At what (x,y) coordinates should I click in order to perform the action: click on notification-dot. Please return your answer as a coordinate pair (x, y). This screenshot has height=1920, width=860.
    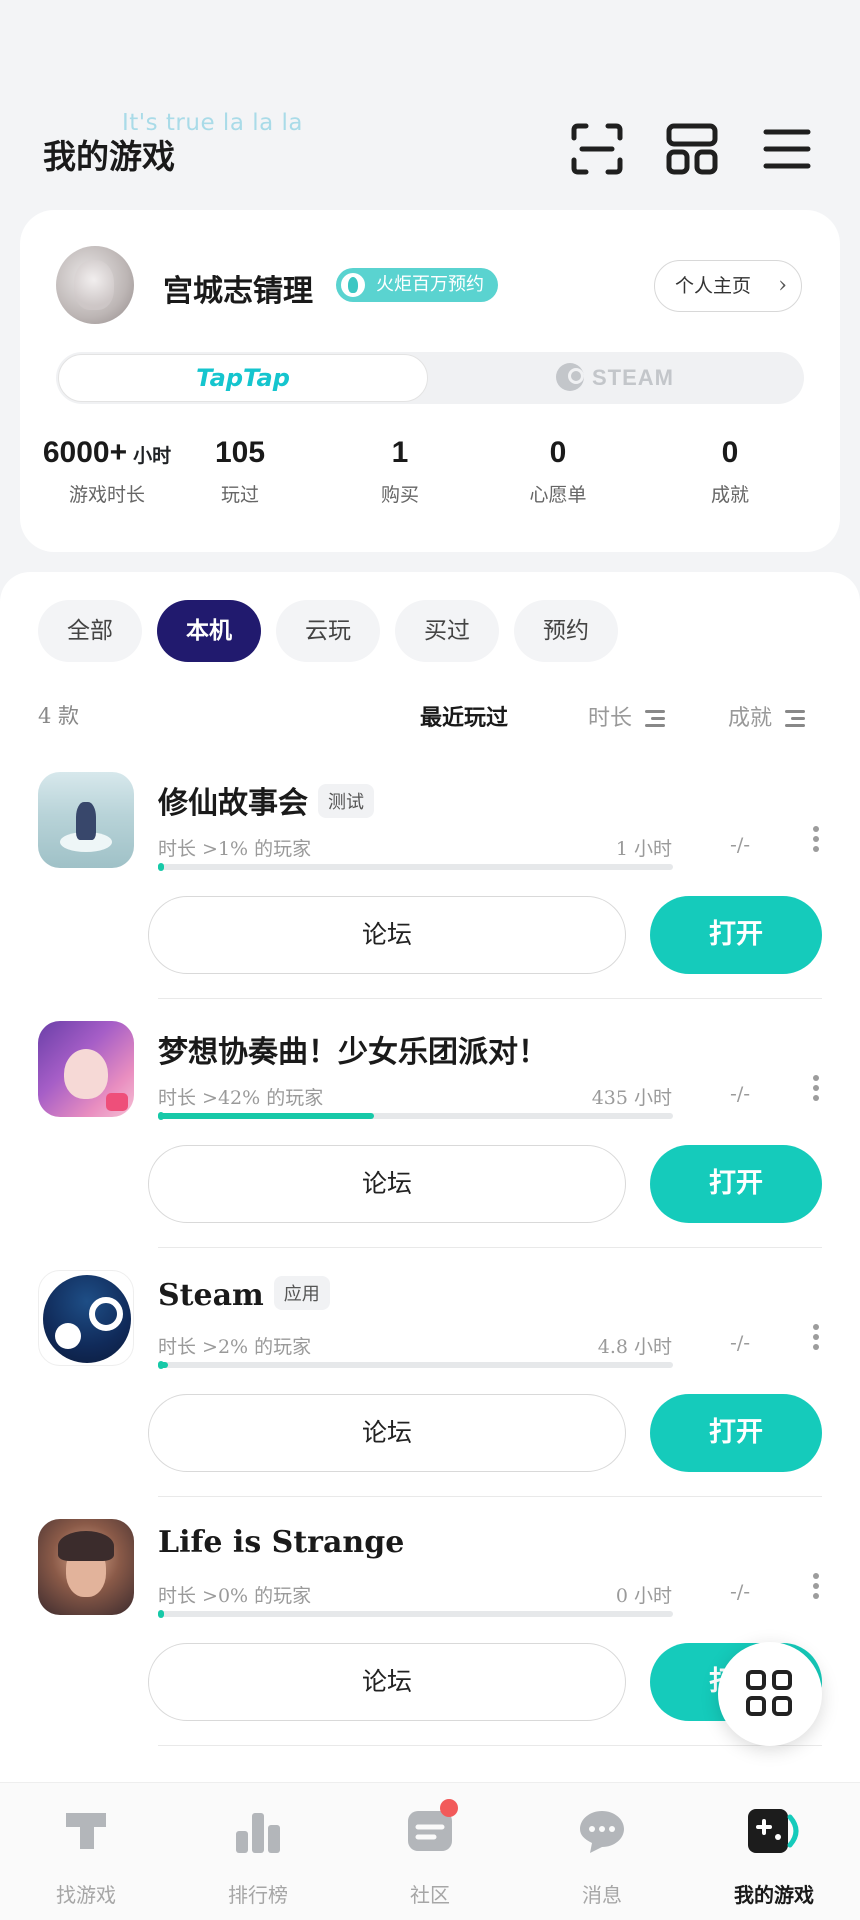
    Looking at the image, I should click on (449, 1808).